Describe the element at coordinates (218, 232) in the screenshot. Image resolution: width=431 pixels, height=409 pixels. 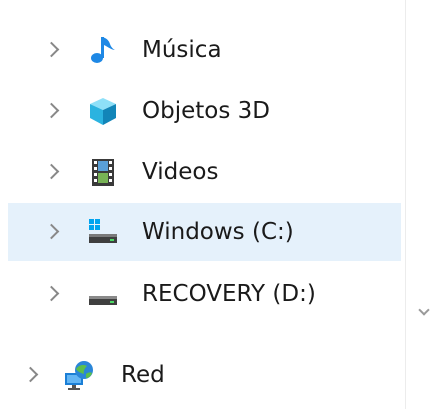
I see `nav-item-label: Windows (C:)` at that location.